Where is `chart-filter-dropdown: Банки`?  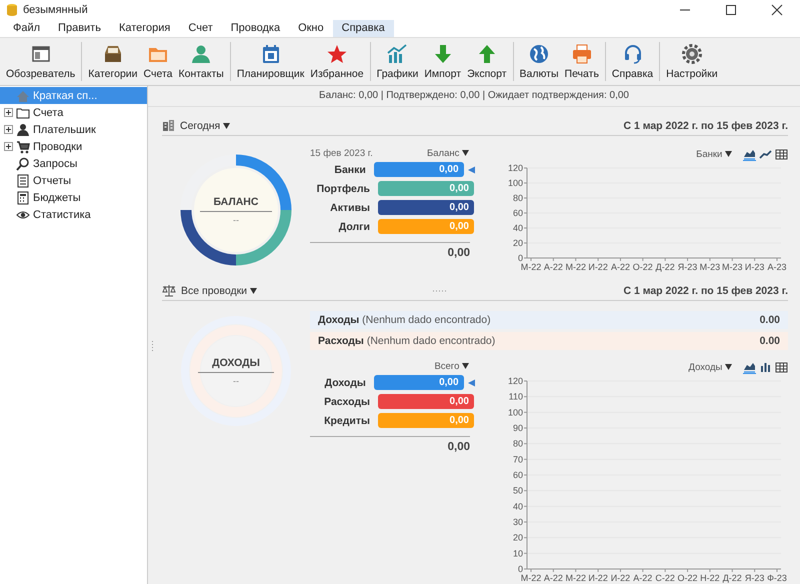
chart-filter-dropdown: Банки is located at coordinates (714, 154).